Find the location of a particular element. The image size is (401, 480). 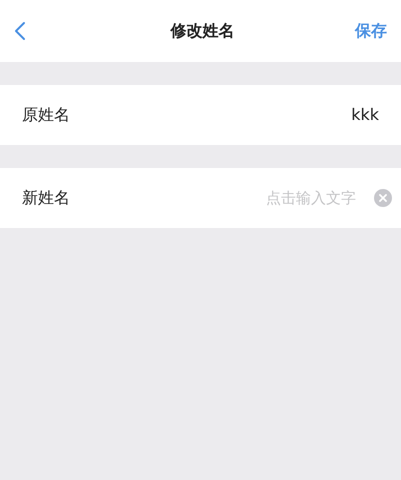

new-name-field: 点击输入文字 is located at coordinates (229, 198).